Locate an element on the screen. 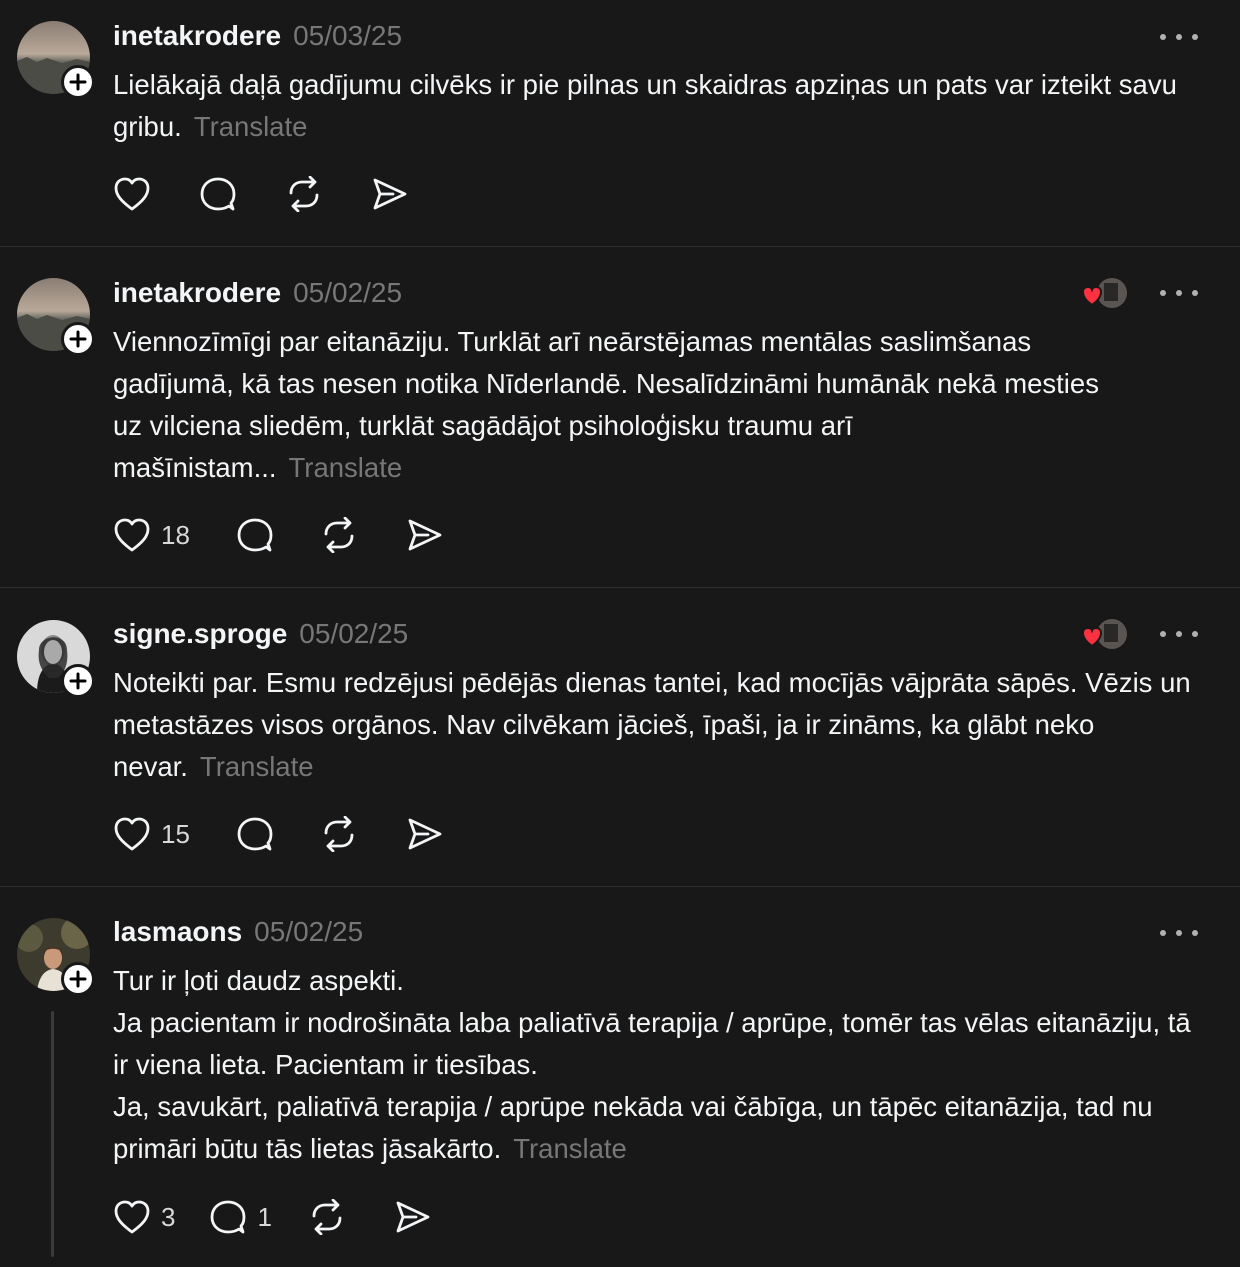  post-header: signe.sproge 05/02/25 is located at coordinates (260, 634).